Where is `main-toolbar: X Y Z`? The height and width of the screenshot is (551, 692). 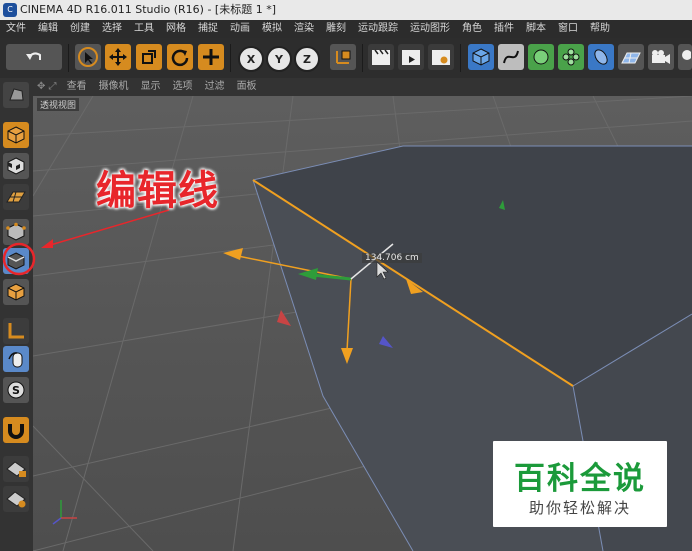
main-toolbar: X Y Z is located at coordinates (346, 58).